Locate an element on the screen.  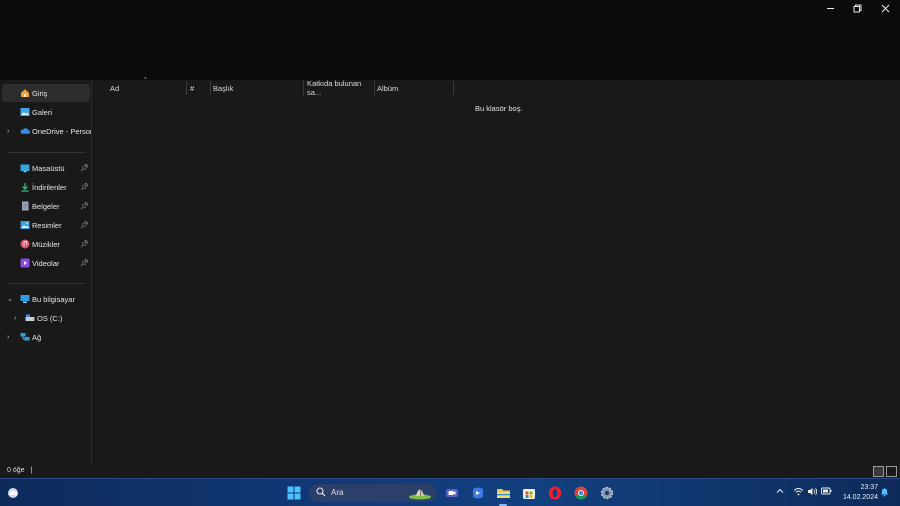
weather-icon is located at coordinates (13, 493).